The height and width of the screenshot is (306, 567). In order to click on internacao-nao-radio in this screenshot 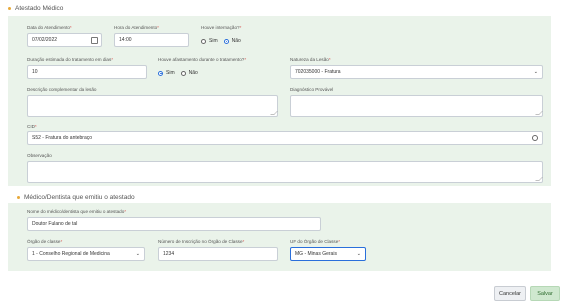, I will do `click(226, 41)`.